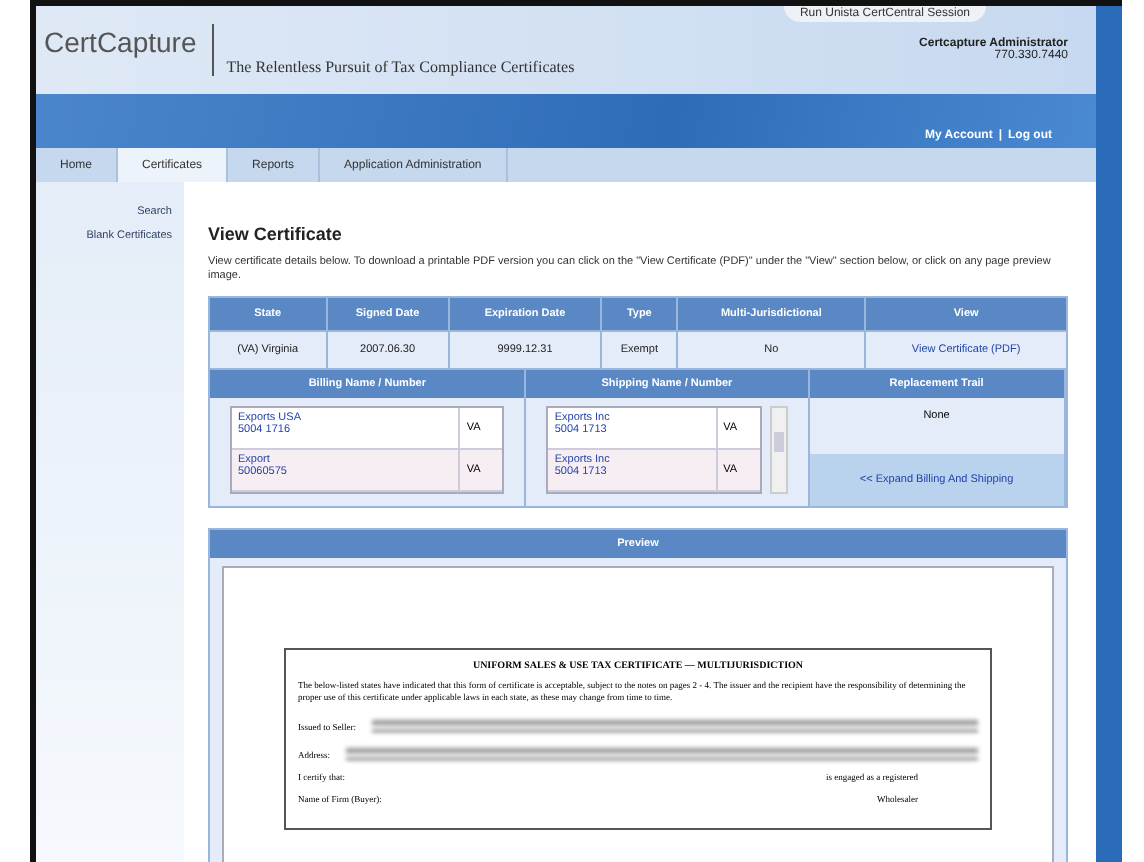 Image resolution: width=1144 pixels, height=862 pixels. Describe the element at coordinates (399, 67) in the screenshot. I see `tagline: The Relentless Pursuit of Tax Compliance Certificates` at that location.